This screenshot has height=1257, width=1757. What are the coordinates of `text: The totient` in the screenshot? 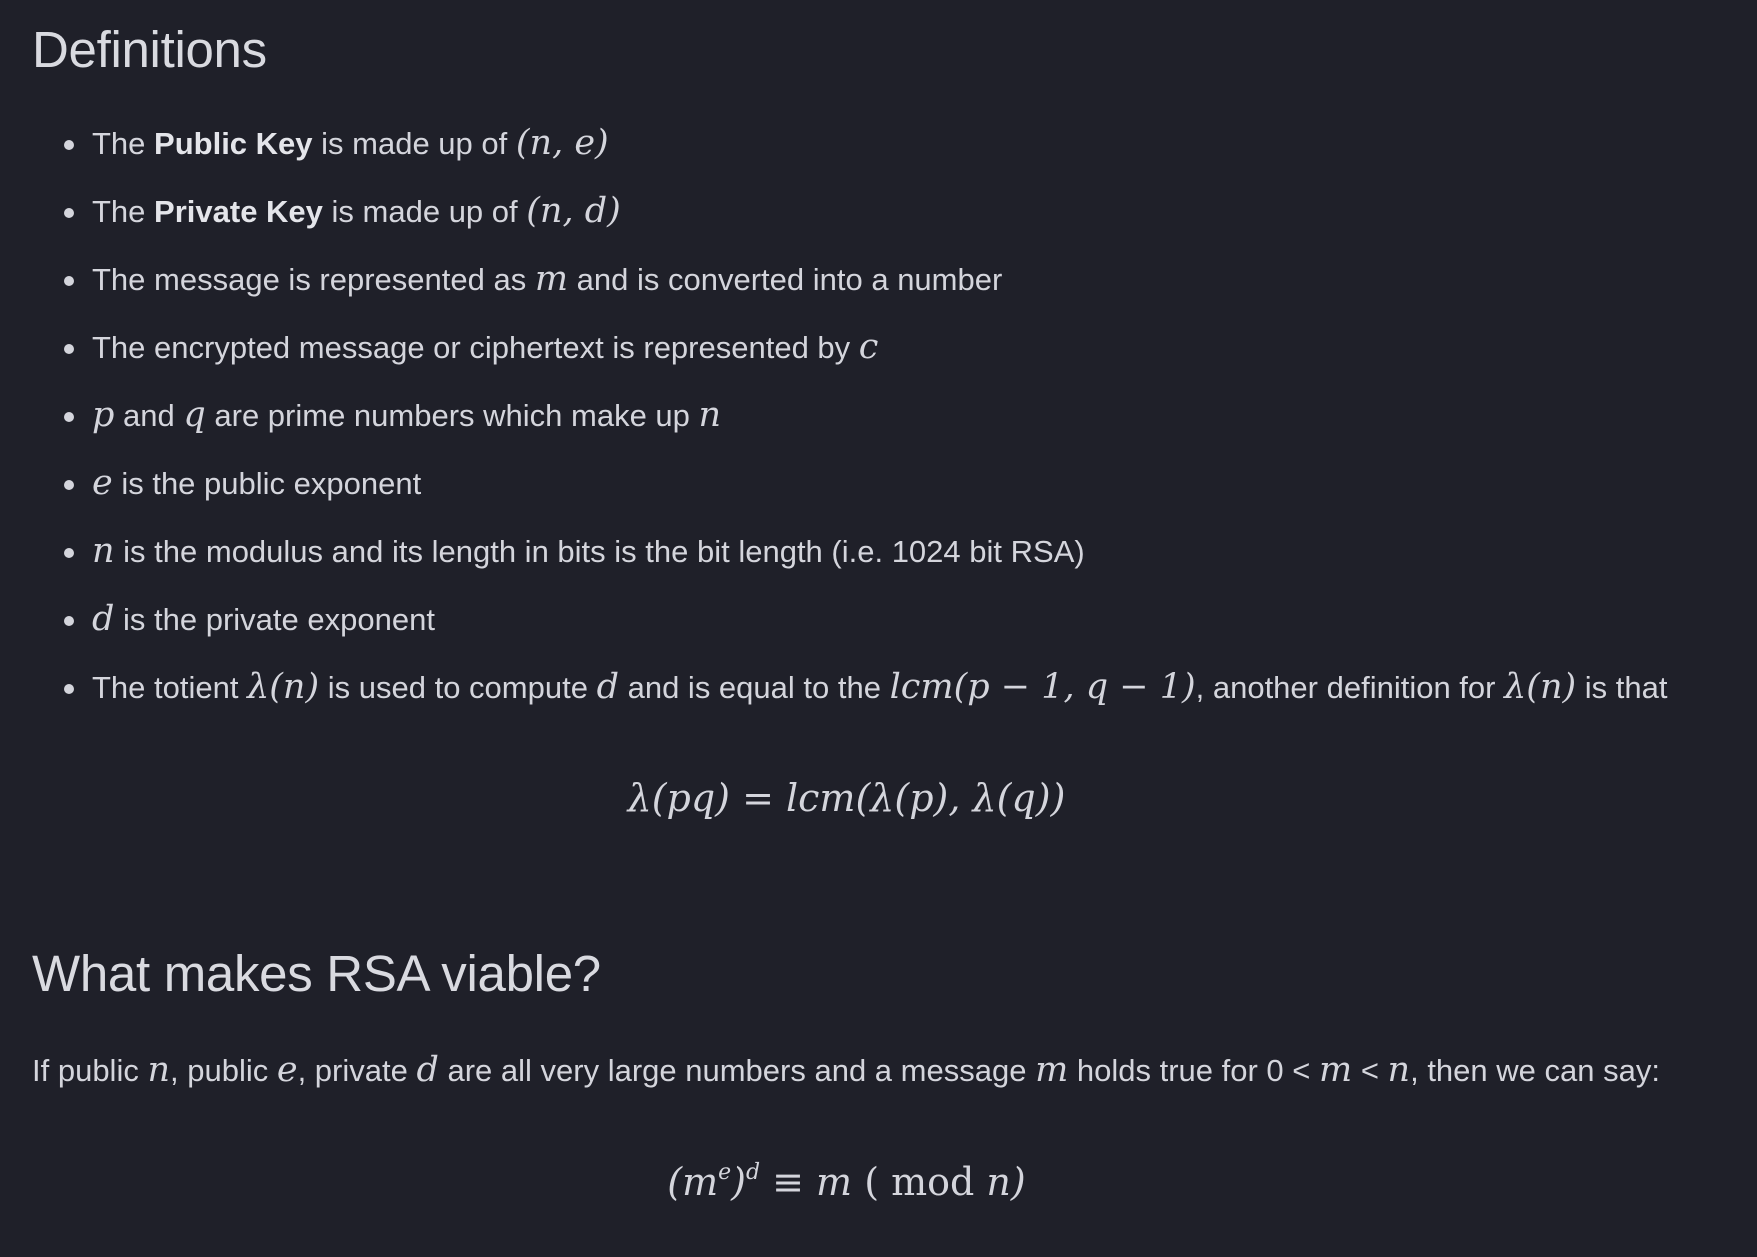 It's located at (170, 687).